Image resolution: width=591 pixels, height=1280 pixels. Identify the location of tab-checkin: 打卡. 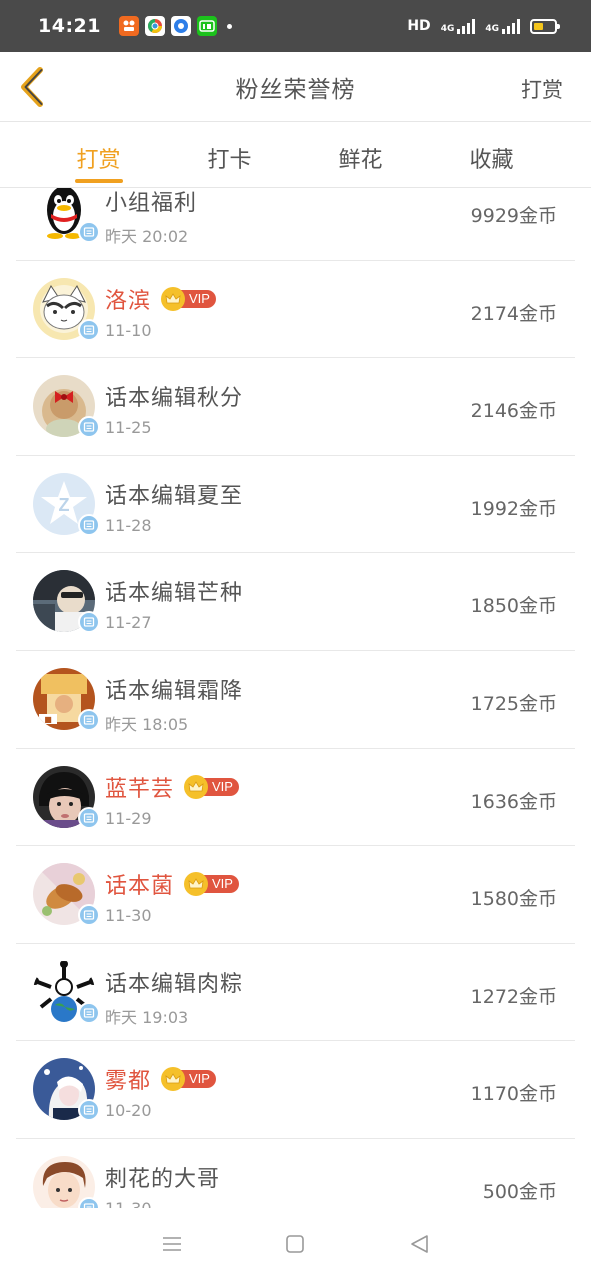
(229, 154).